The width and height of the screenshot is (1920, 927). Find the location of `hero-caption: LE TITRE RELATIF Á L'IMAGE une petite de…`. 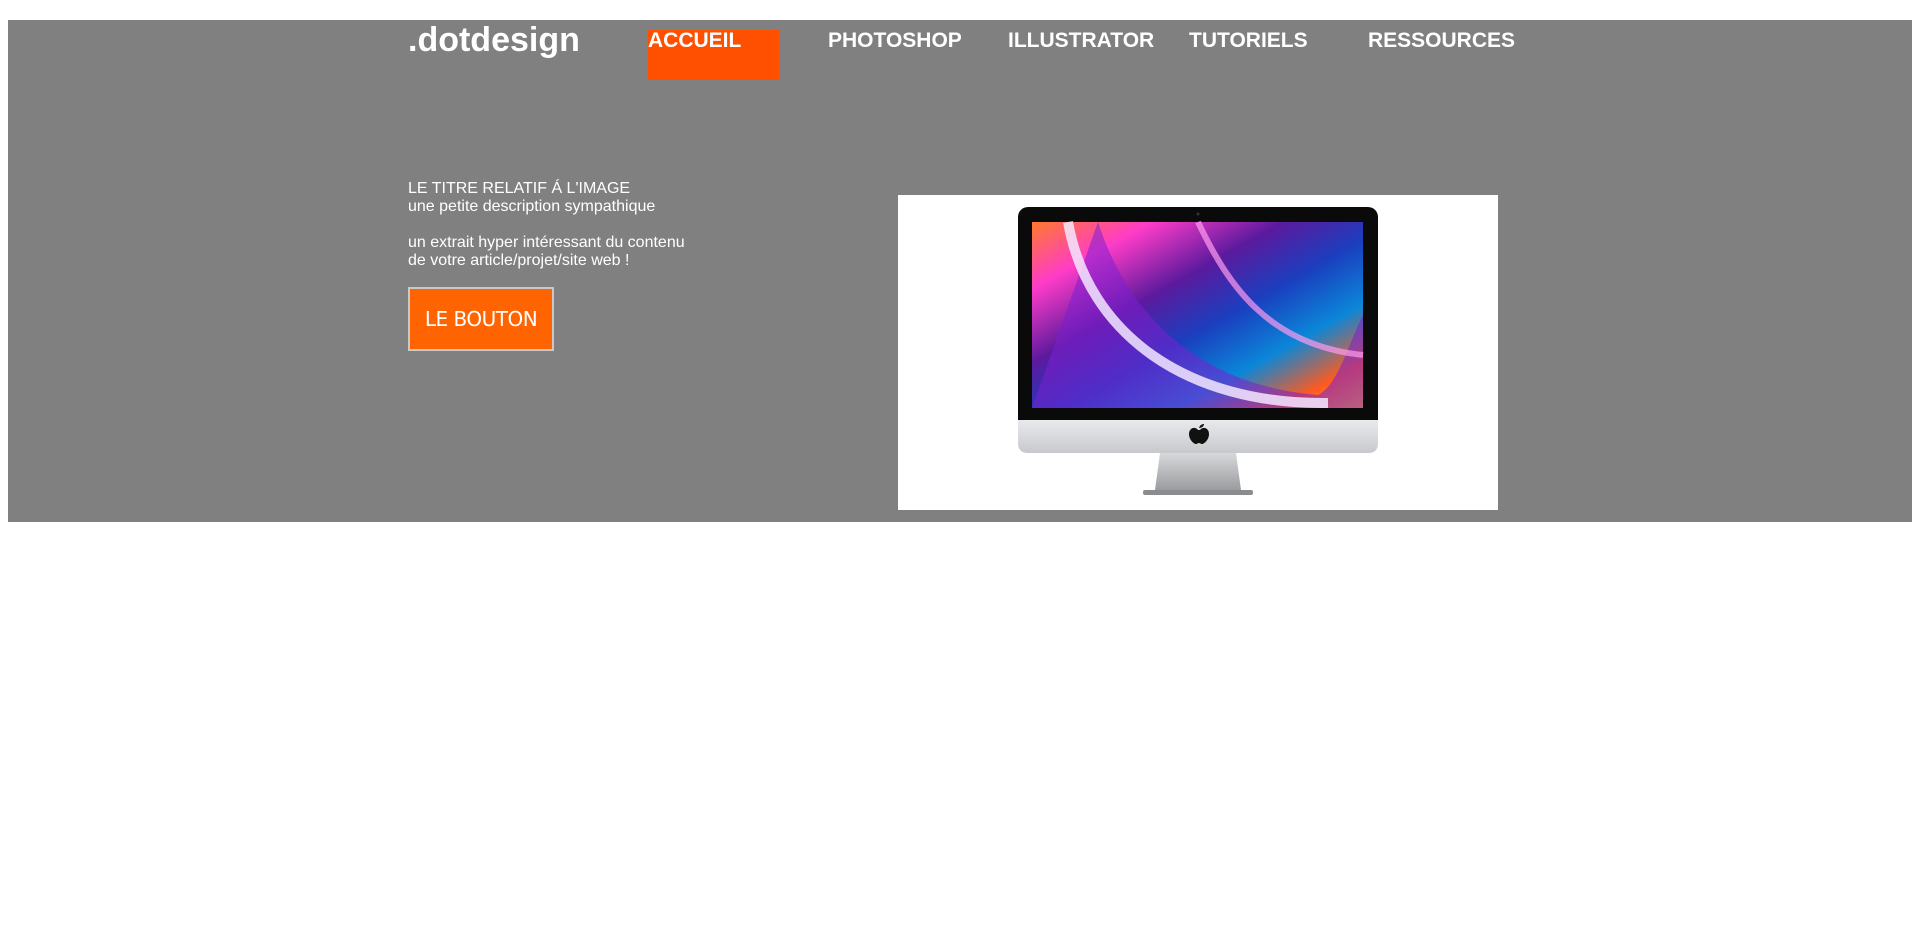

hero-caption: LE TITRE RELATIF Á L'IMAGE une petite de… is located at coordinates (546, 225).